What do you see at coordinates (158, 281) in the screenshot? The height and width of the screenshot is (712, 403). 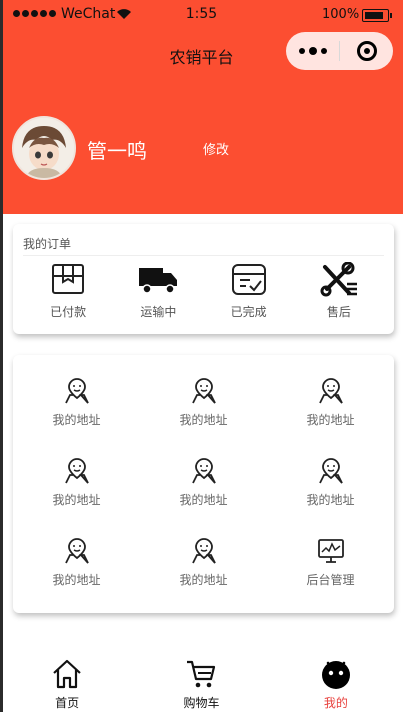 I see `truck-icon` at bounding box center [158, 281].